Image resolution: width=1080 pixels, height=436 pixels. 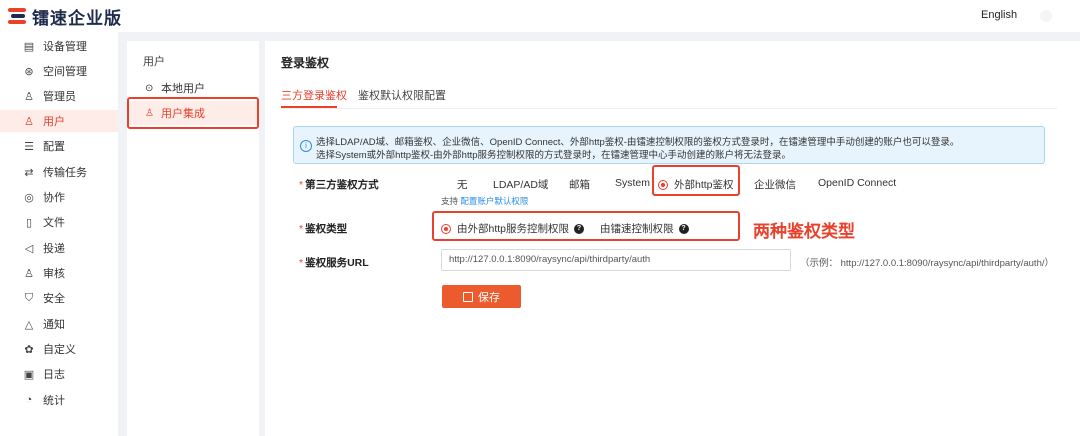 What do you see at coordinates (59, 121) in the screenshot?
I see `sidebar-item-user: ♙ 用户` at bounding box center [59, 121].